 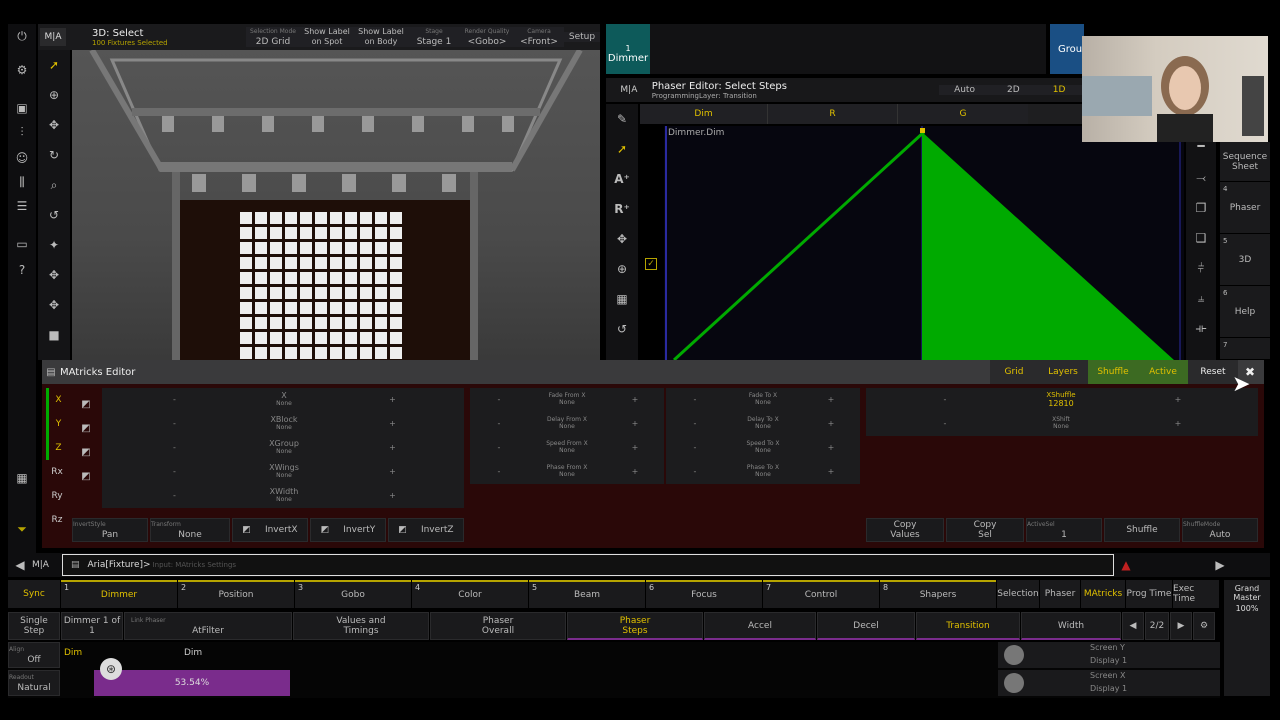 What do you see at coordinates (1181, 626) in the screenshot?
I see `page-next-icon: ▶` at bounding box center [1181, 626].